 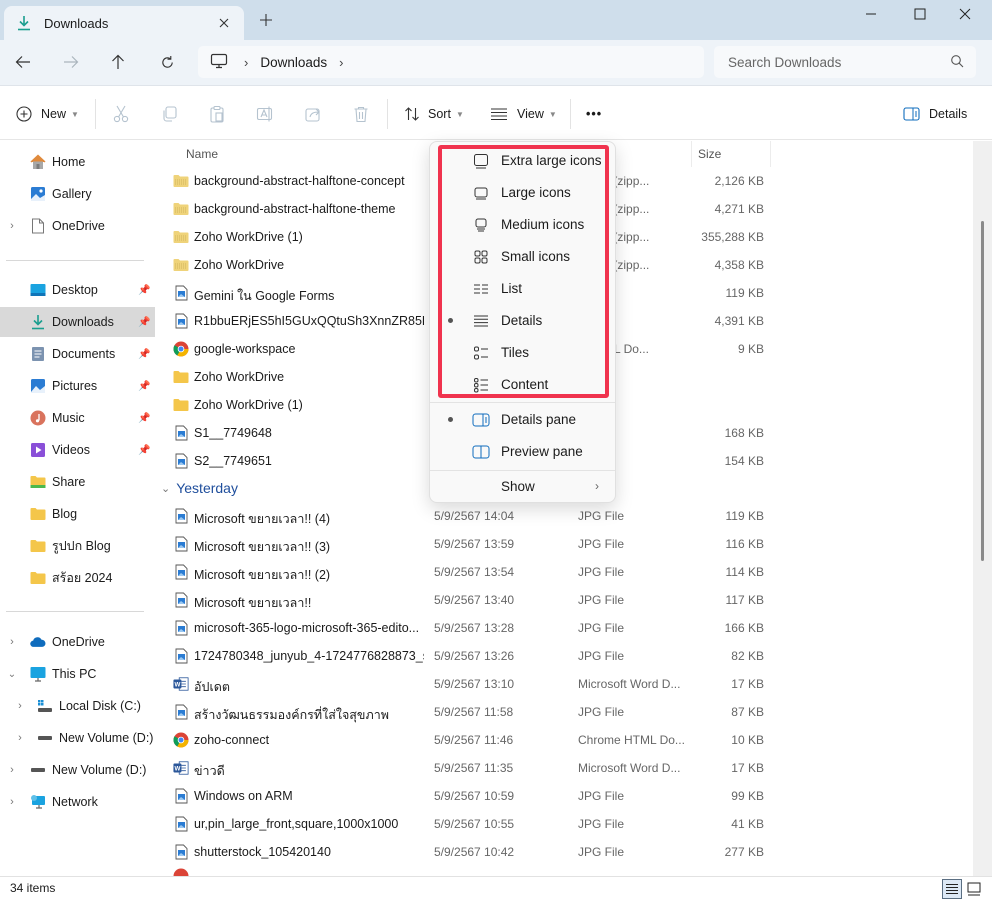 What do you see at coordinates (77, 194) in the screenshot?
I see `sidebar-item-gallery: Gallery` at bounding box center [77, 194].